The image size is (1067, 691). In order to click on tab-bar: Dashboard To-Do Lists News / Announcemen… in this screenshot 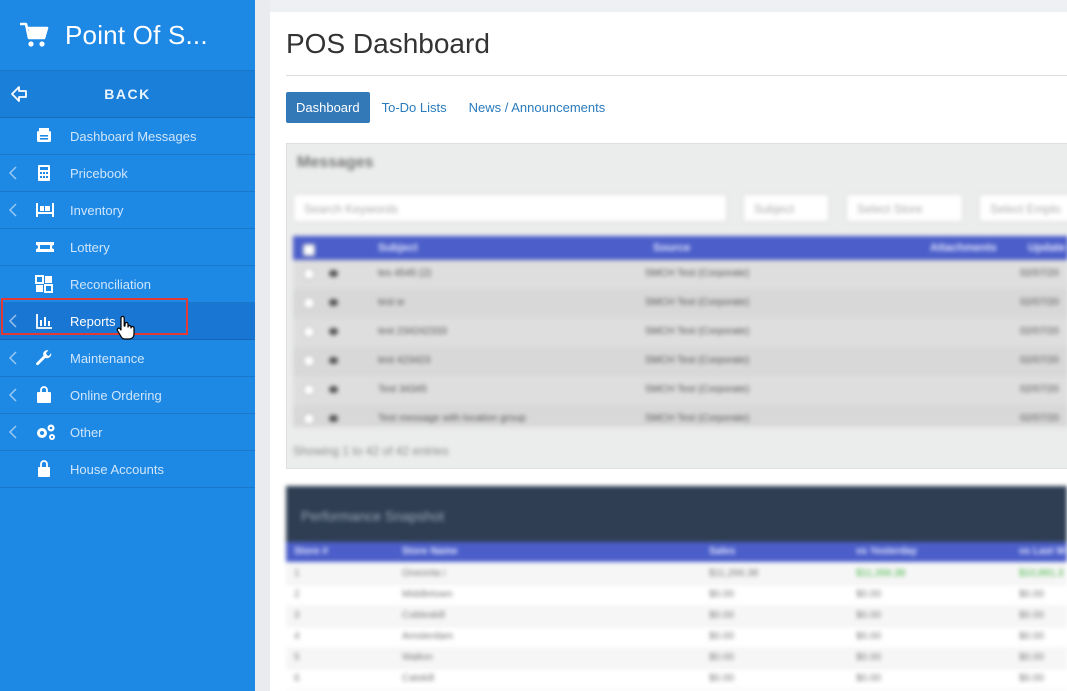, I will do `click(451, 107)`.